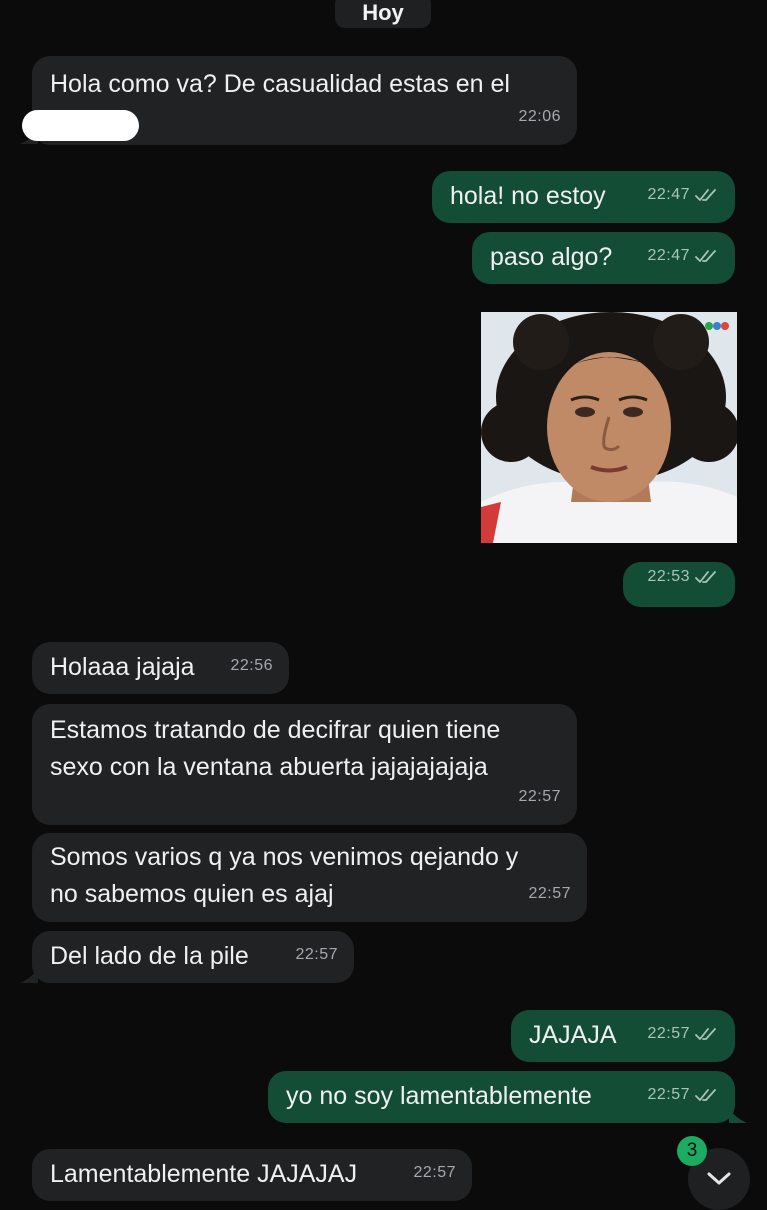 This screenshot has height=1210, width=767. I want to click on message-text: paso algo?, so click(551, 257).